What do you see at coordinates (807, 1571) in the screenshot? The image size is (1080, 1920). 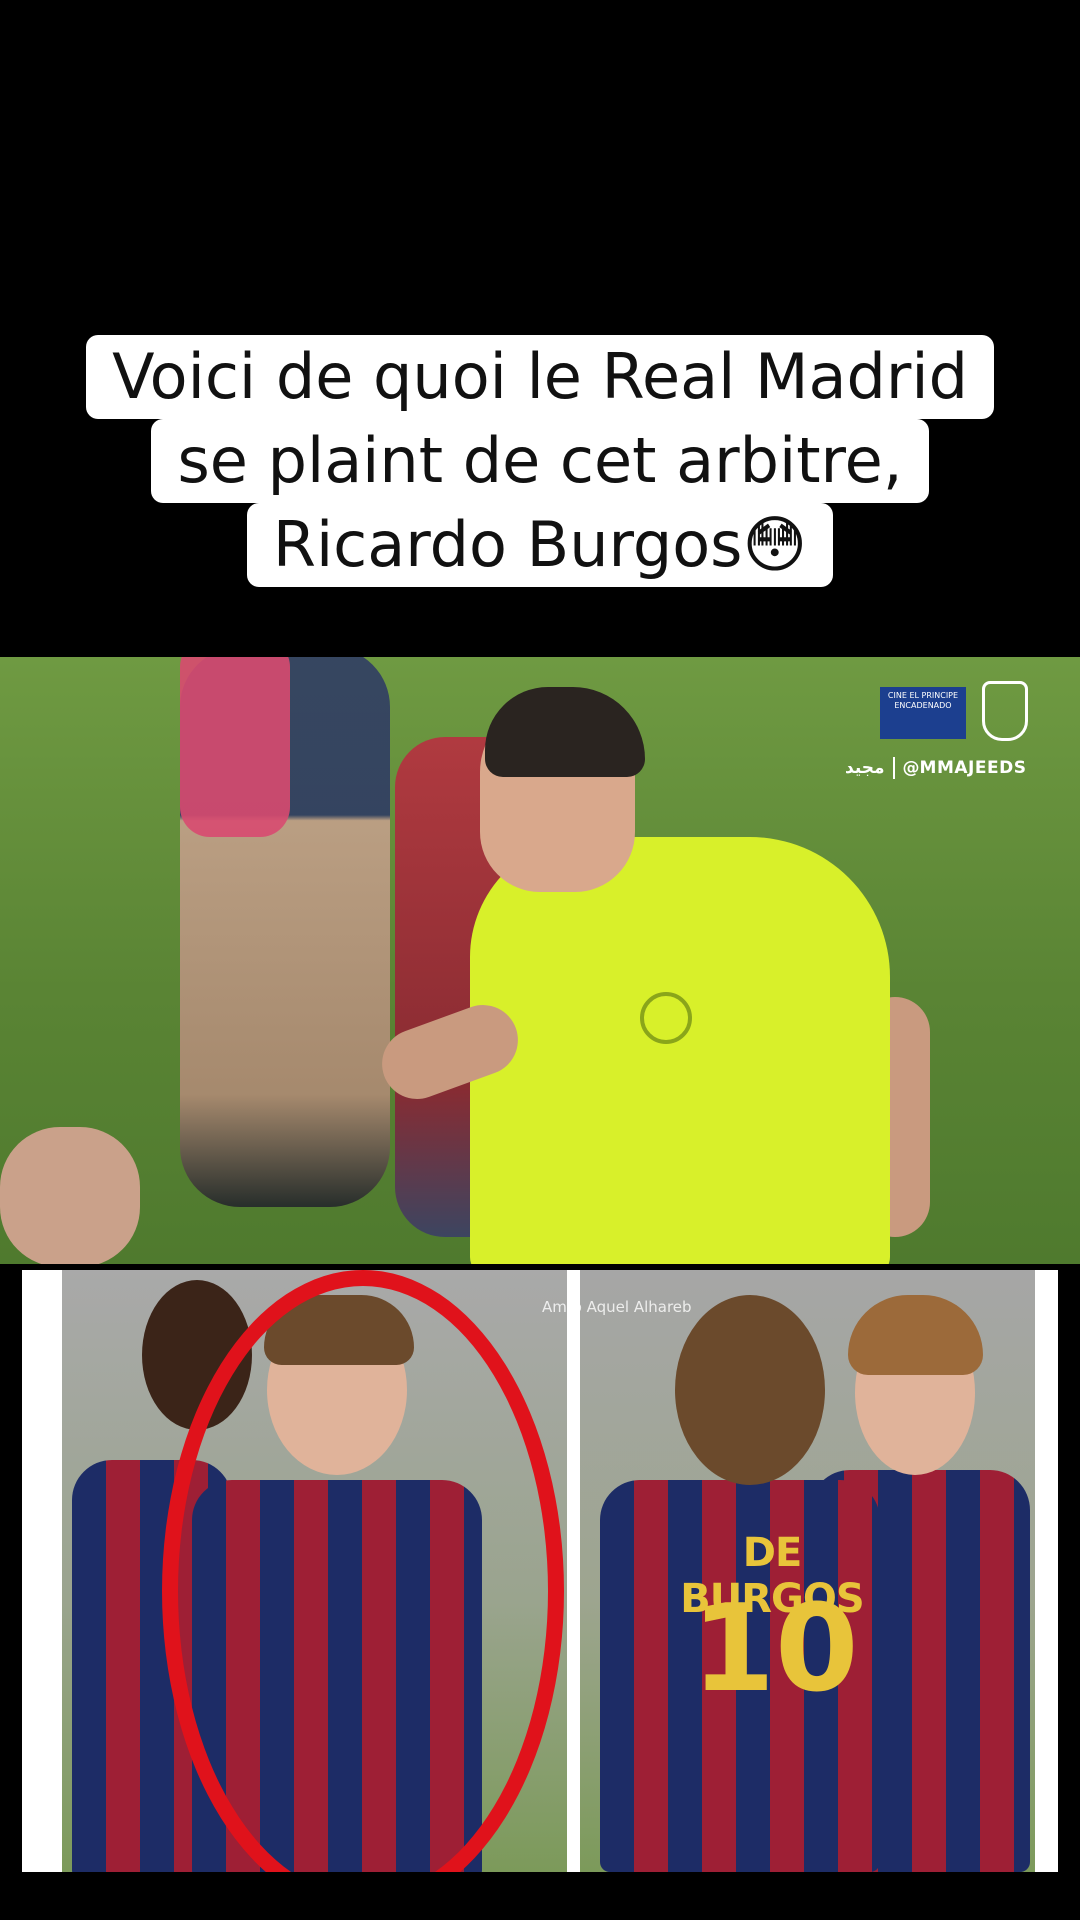 I see `collage-right-panel: DE BURGOS 10` at bounding box center [807, 1571].